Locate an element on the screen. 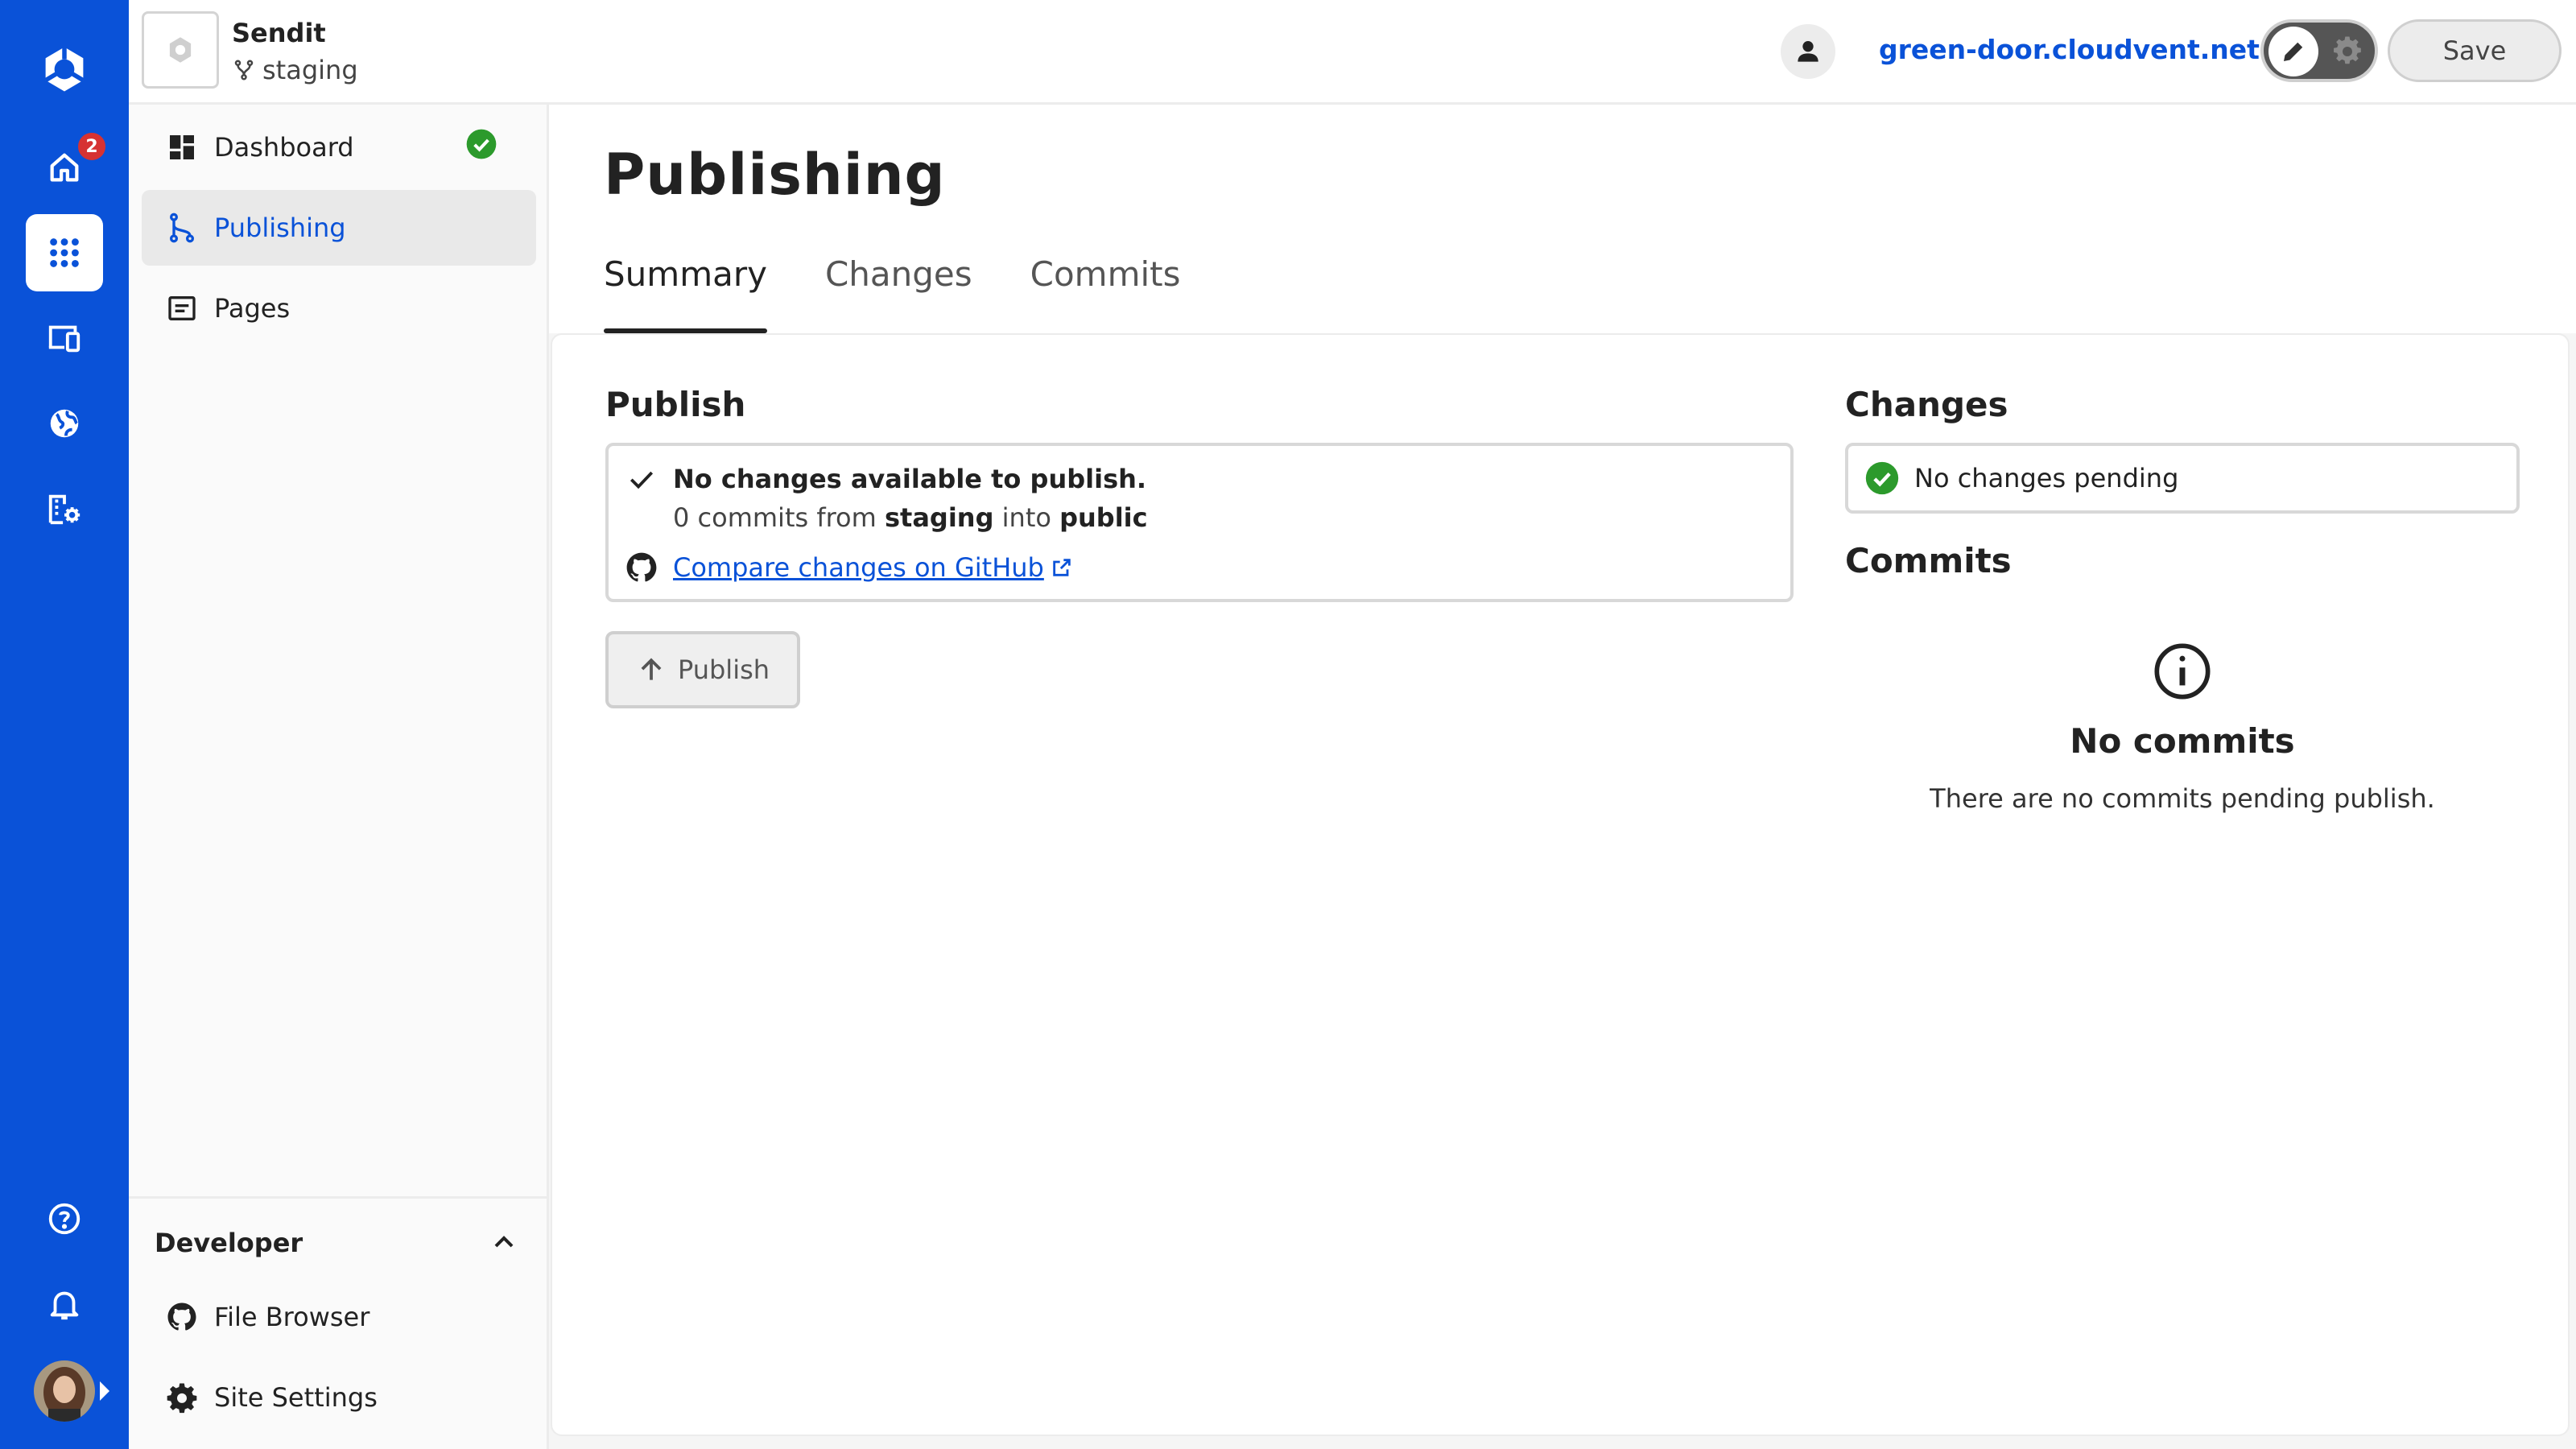 Image resolution: width=2576 pixels, height=1449 pixels. page-header: Publishing Summary Changes Commits is located at coordinates (1562, 219).